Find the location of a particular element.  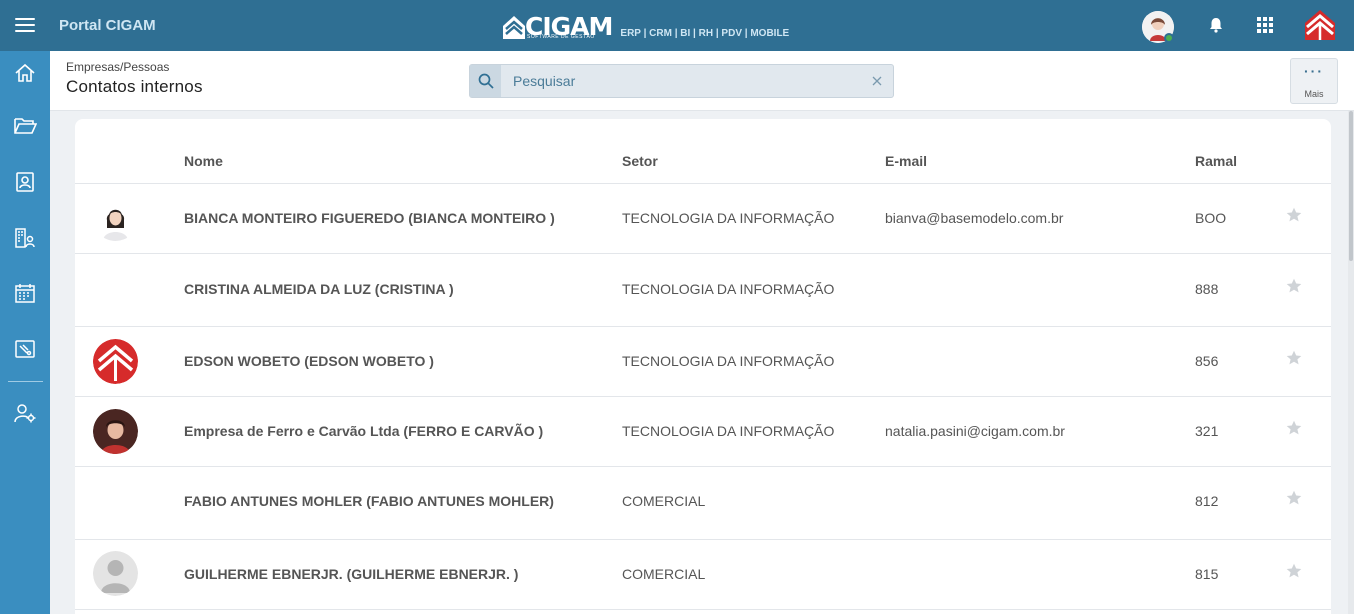

column-header-name: Nome is located at coordinates (203, 161).